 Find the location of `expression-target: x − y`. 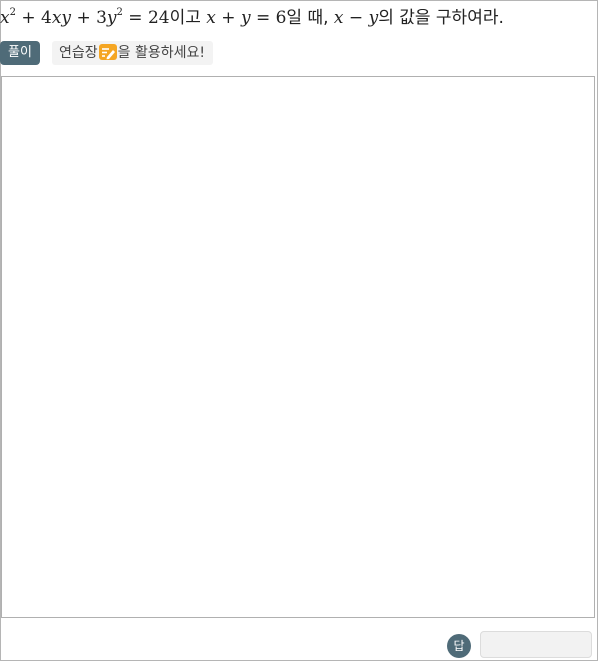

expression-target: x − y is located at coordinates (356, 18).